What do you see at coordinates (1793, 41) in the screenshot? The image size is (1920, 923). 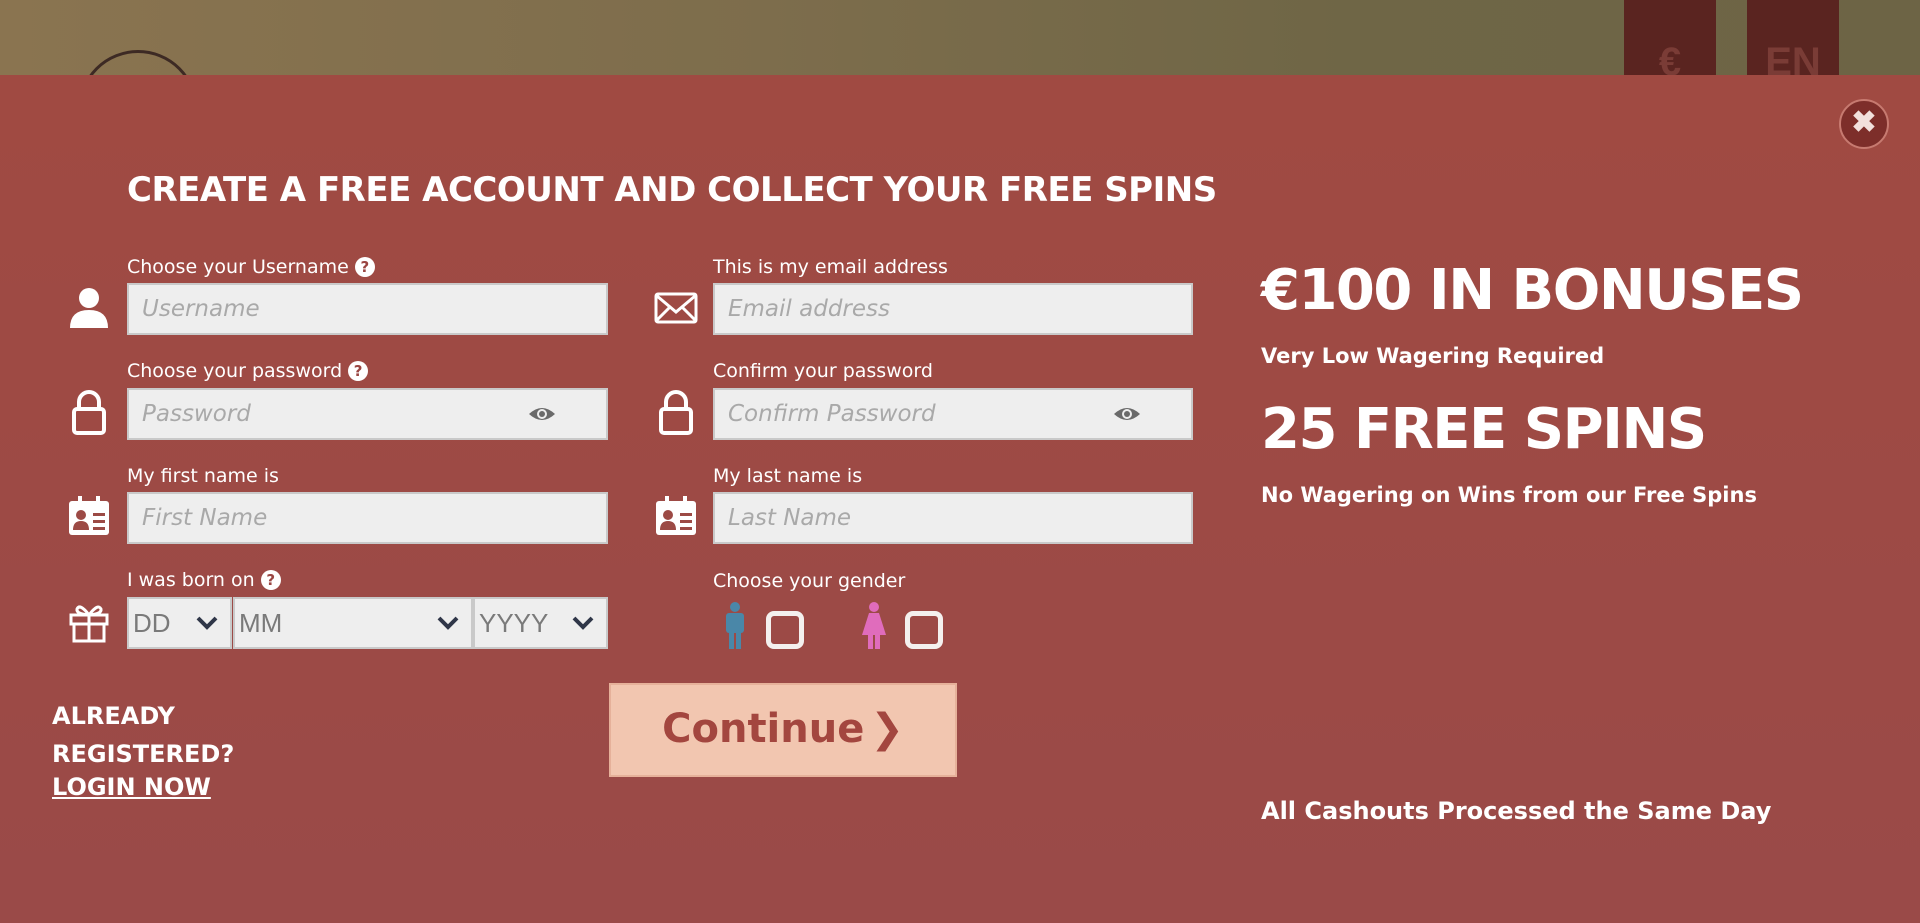 I see `language-tab: EN` at bounding box center [1793, 41].